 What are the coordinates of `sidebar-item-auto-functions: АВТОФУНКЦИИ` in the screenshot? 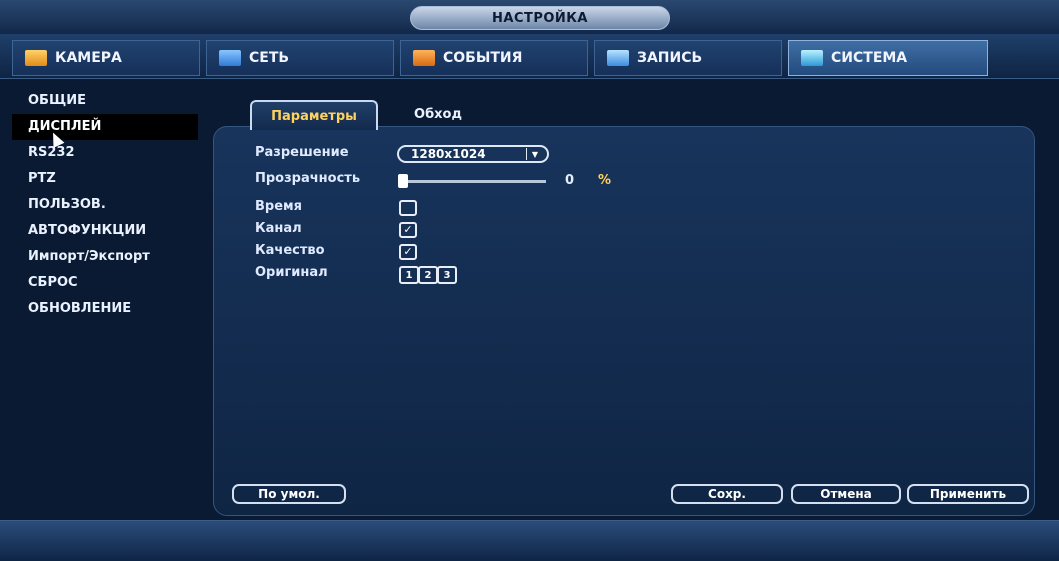 It's located at (105, 231).